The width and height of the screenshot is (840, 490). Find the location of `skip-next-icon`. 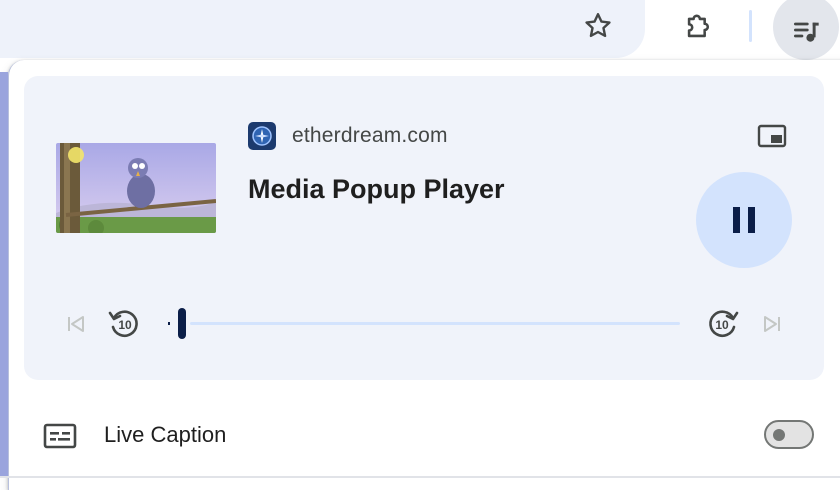

skip-next-icon is located at coordinates (772, 324).